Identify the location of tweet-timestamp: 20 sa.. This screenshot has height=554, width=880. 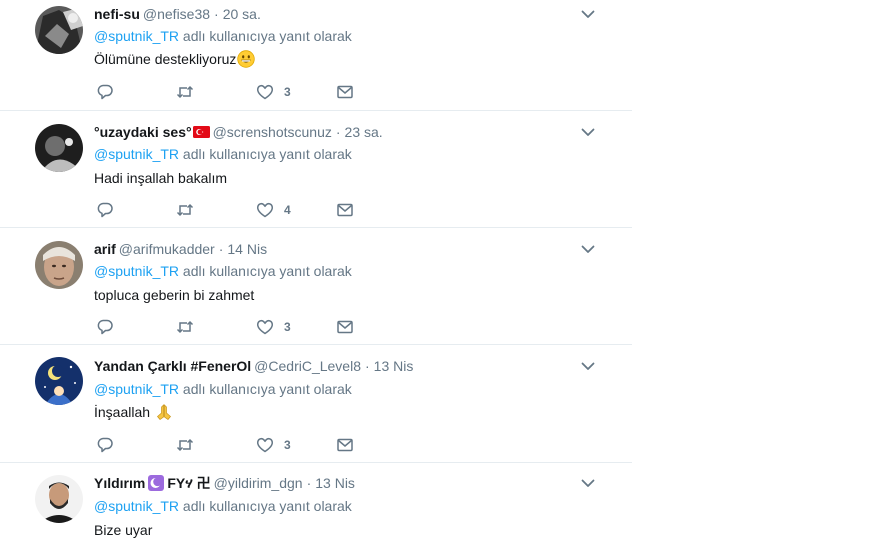
(242, 14).